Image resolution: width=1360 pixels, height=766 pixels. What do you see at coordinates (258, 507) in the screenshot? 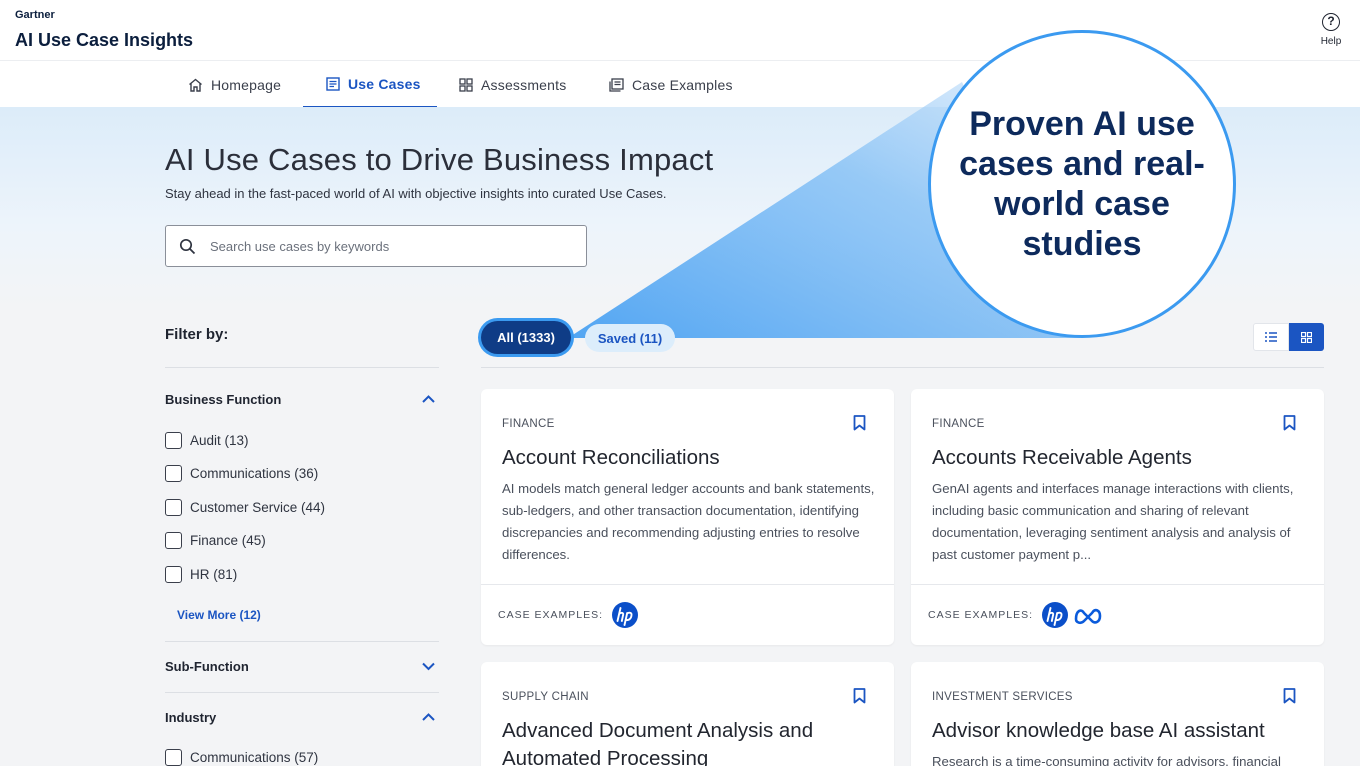
I see `checkbox-label: Customer Service (44)` at bounding box center [258, 507].